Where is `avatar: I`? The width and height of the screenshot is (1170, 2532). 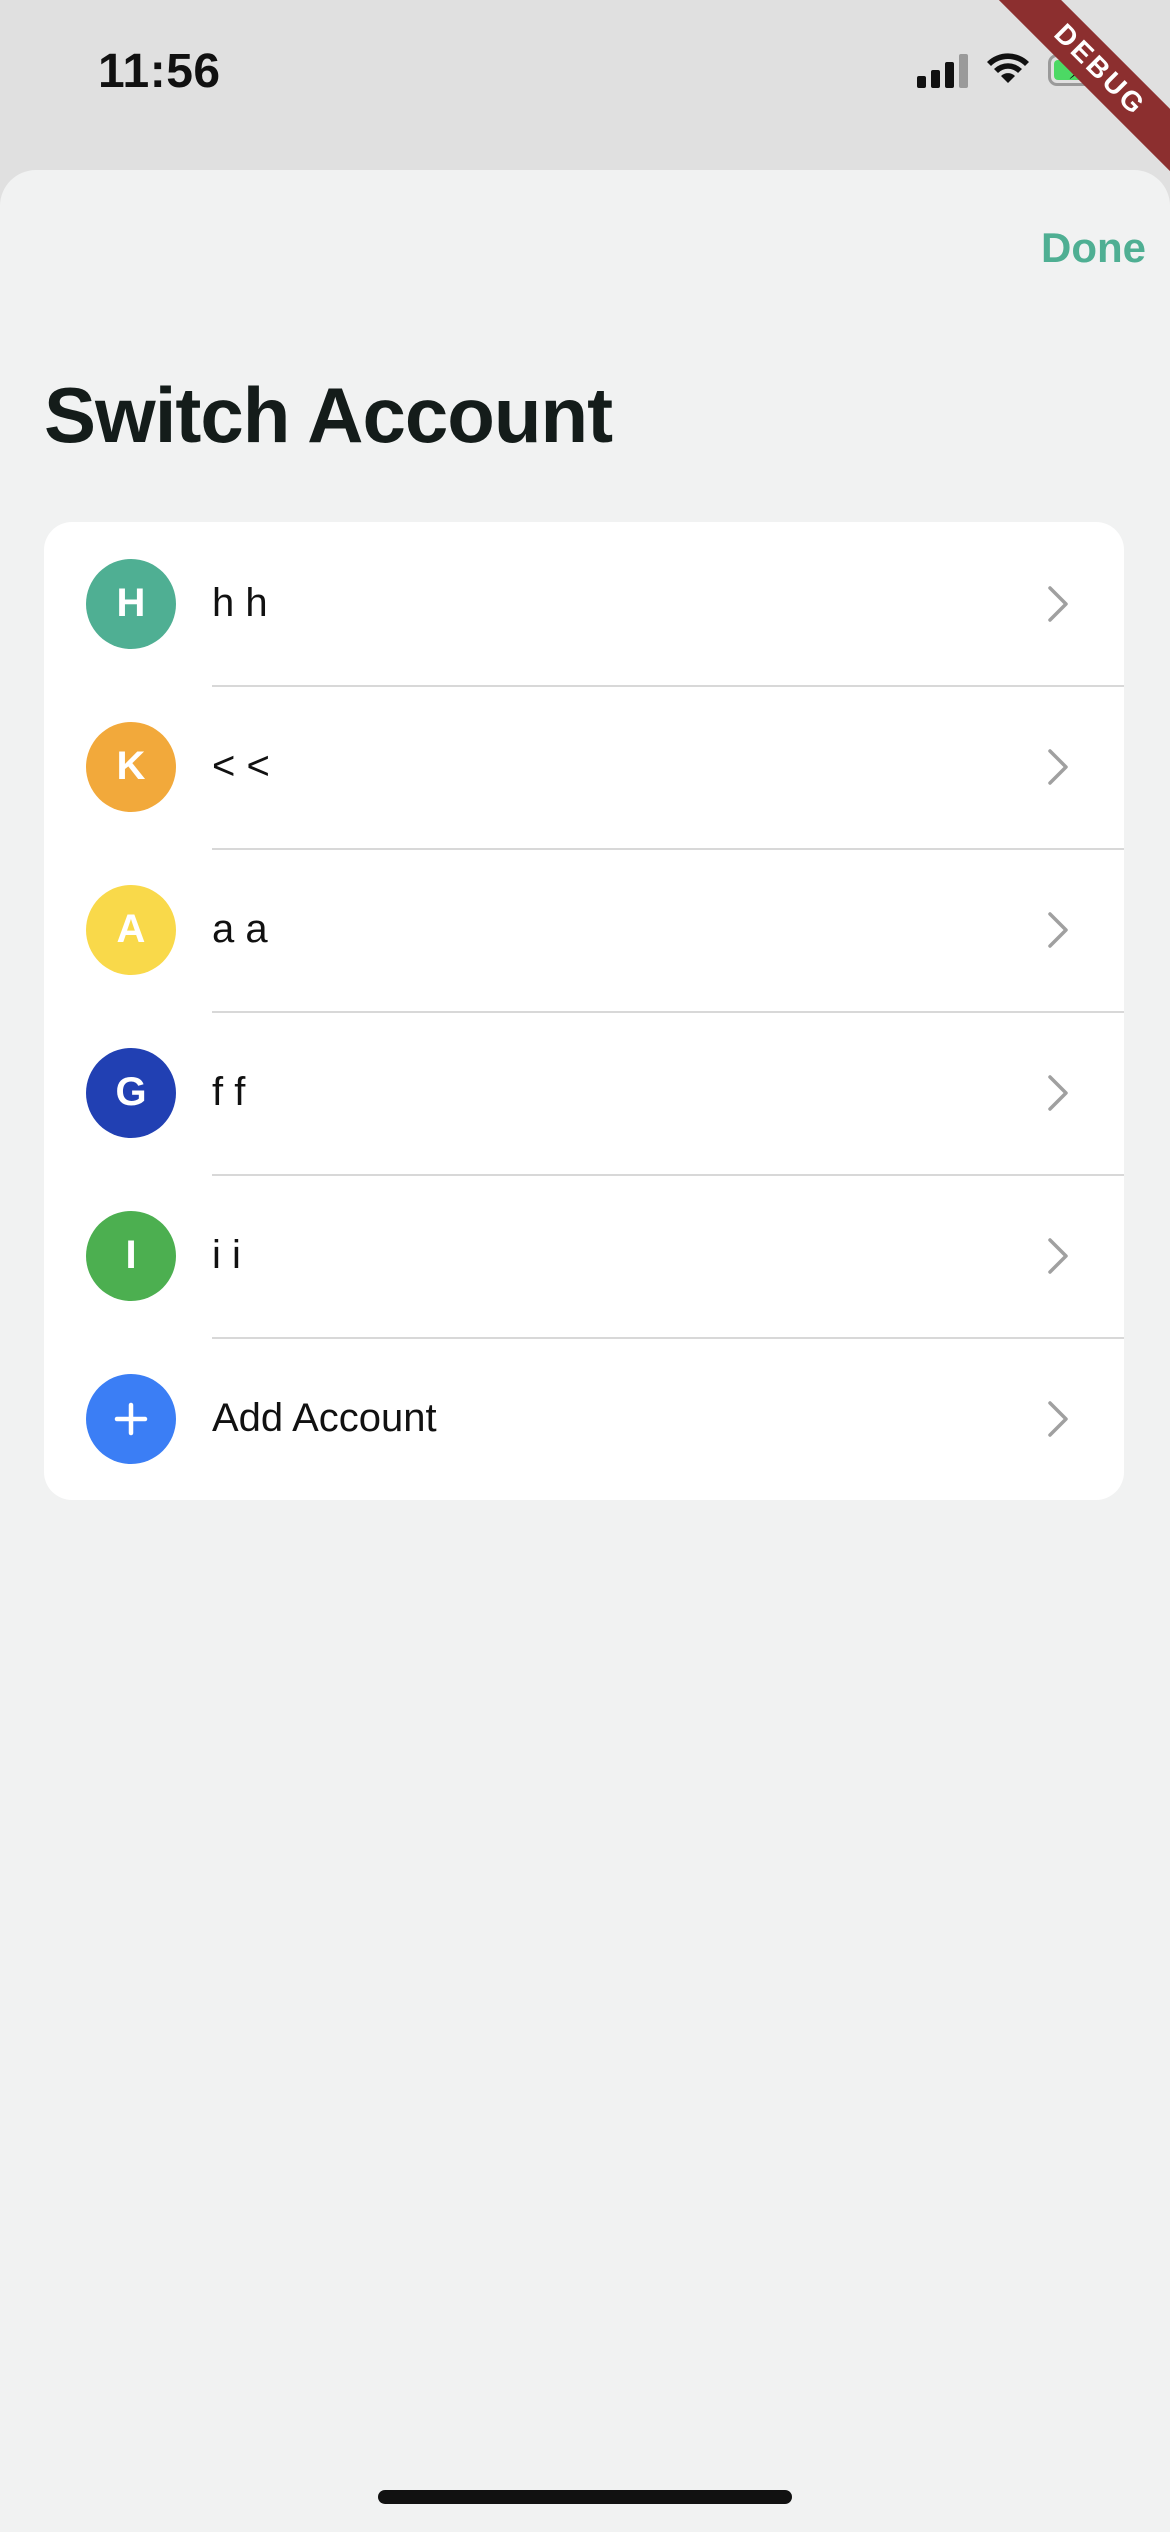
avatar: I is located at coordinates (131, 1255).